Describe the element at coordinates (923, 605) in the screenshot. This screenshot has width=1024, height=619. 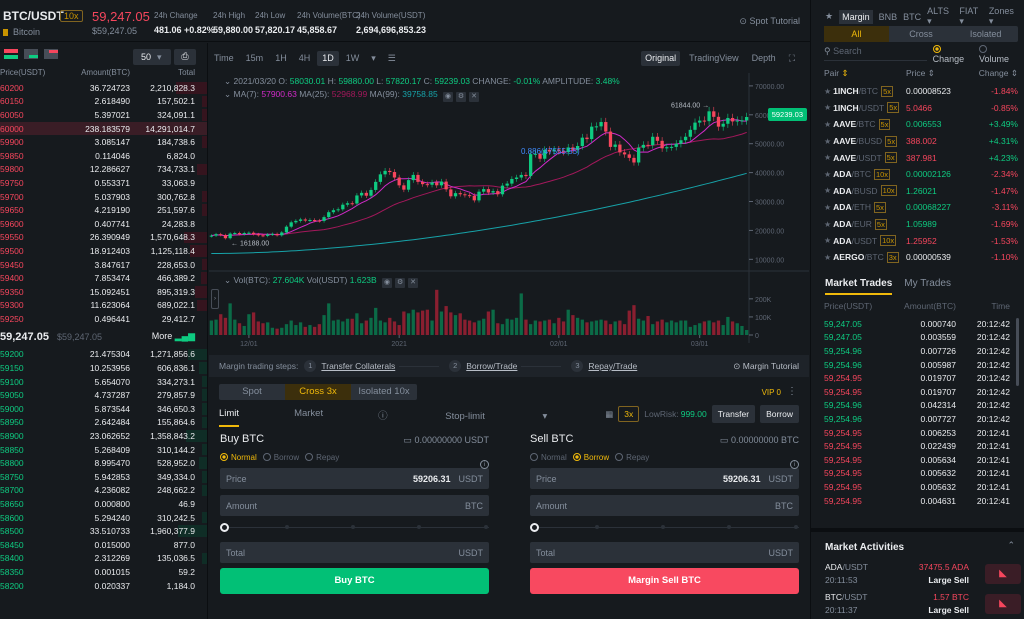
I see `activity-item: BTC/USDT 20:11:37 1.57 BTC Large Sell ◣` at that location.